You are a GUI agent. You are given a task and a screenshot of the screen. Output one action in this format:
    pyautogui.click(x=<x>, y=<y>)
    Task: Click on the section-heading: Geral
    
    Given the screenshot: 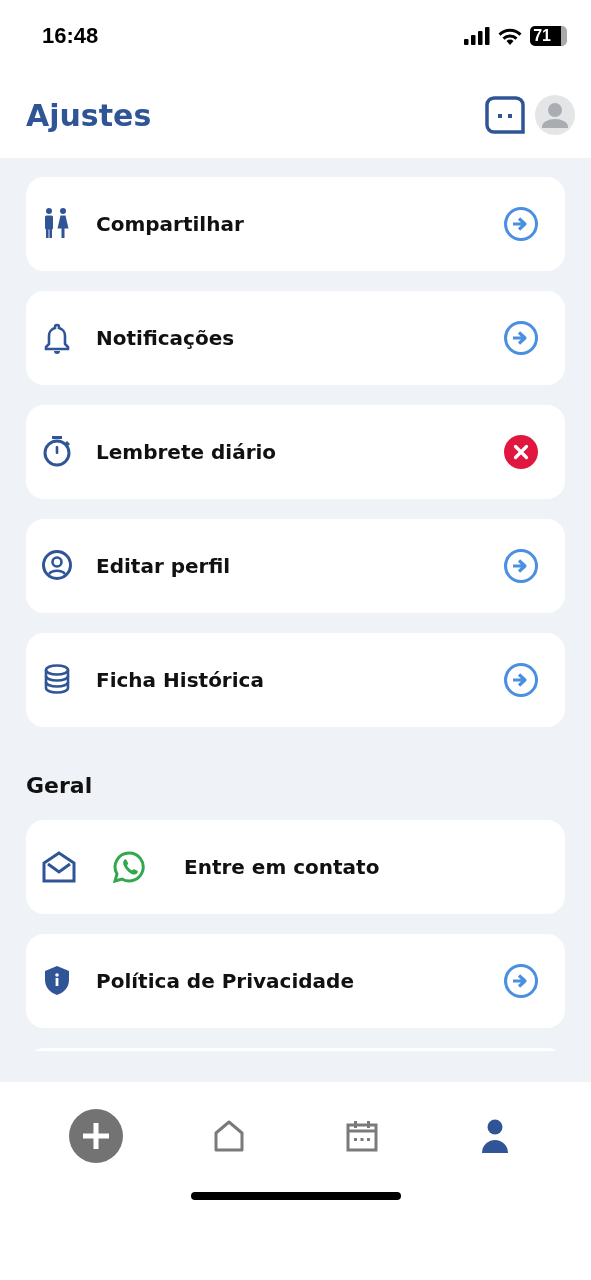 What is the action you would take?
    pyautogui.click(x=60, y=785)
    